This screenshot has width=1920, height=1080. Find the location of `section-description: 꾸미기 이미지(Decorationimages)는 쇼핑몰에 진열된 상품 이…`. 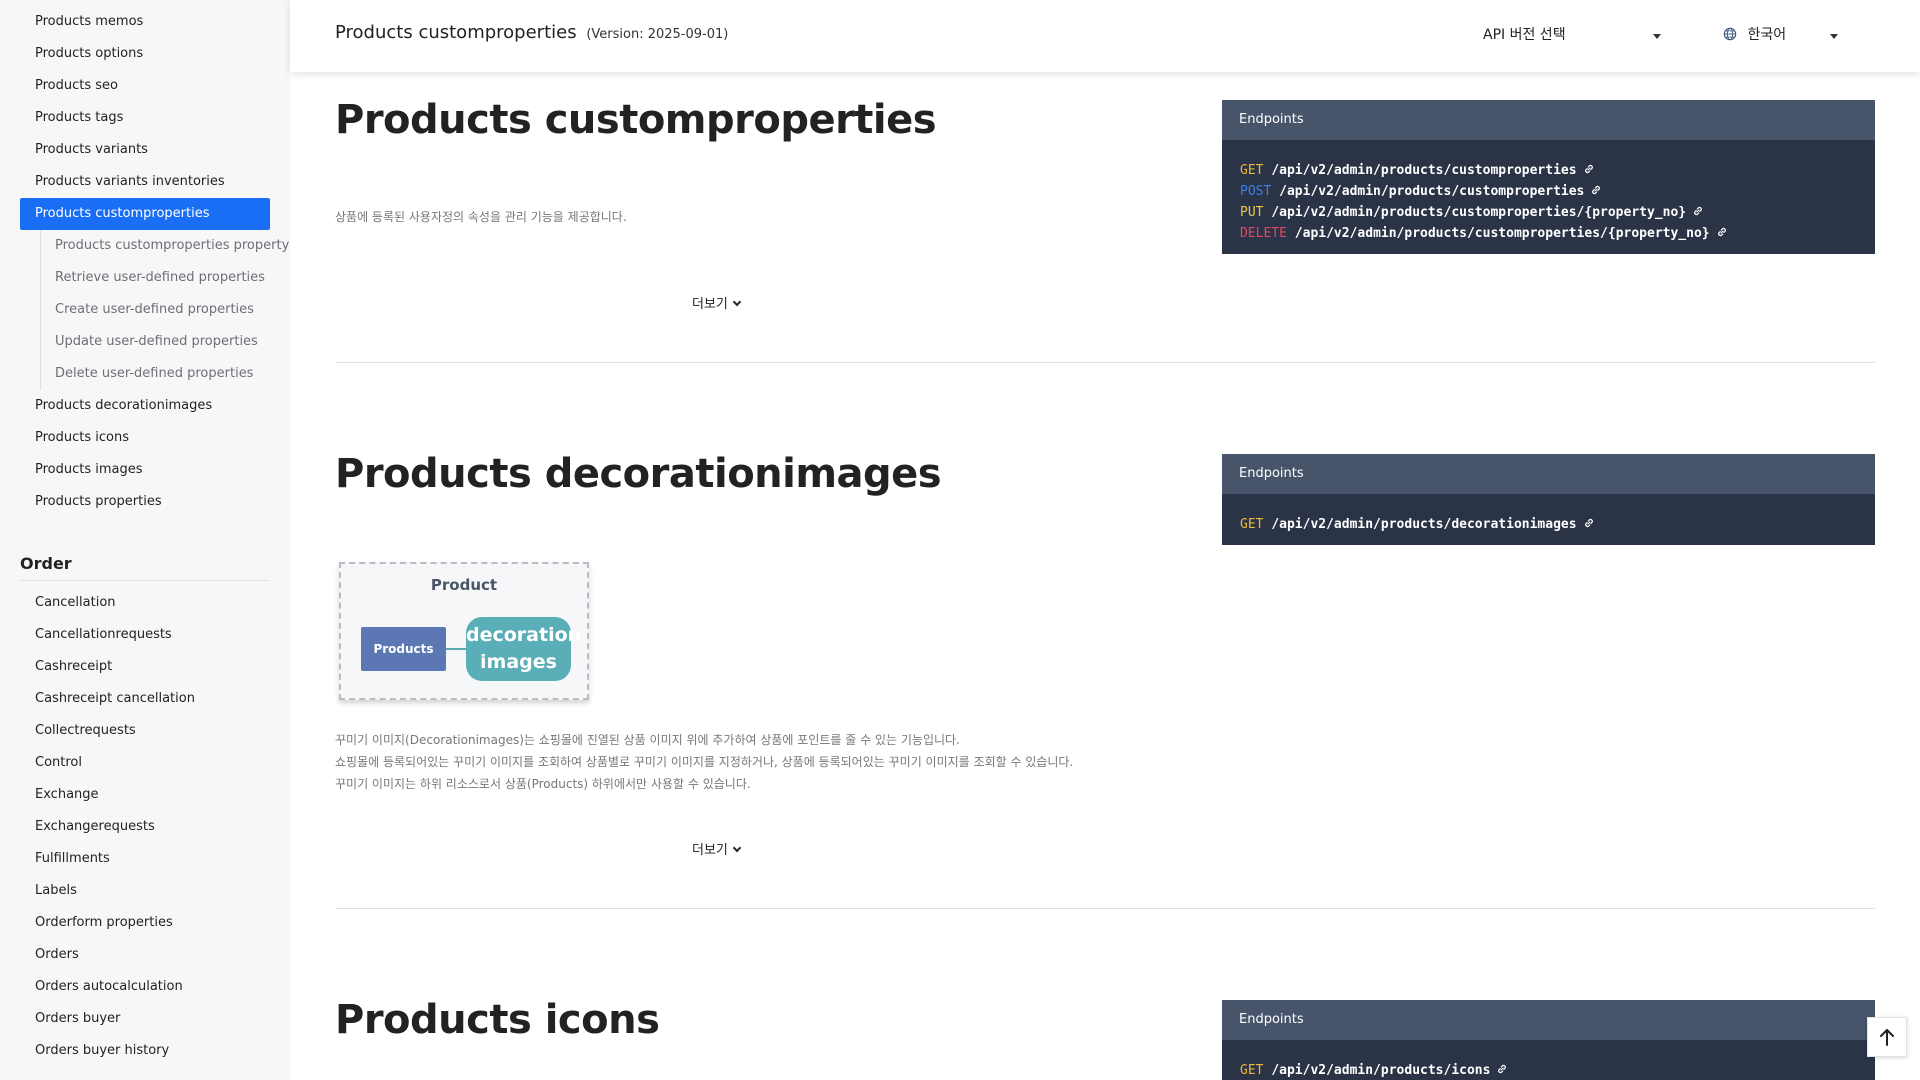

section-description: 꾸미기 이미지(Decorationimages)는 쇼핑몰에 진열된 상품 이… is located at coordinates (704, 762).